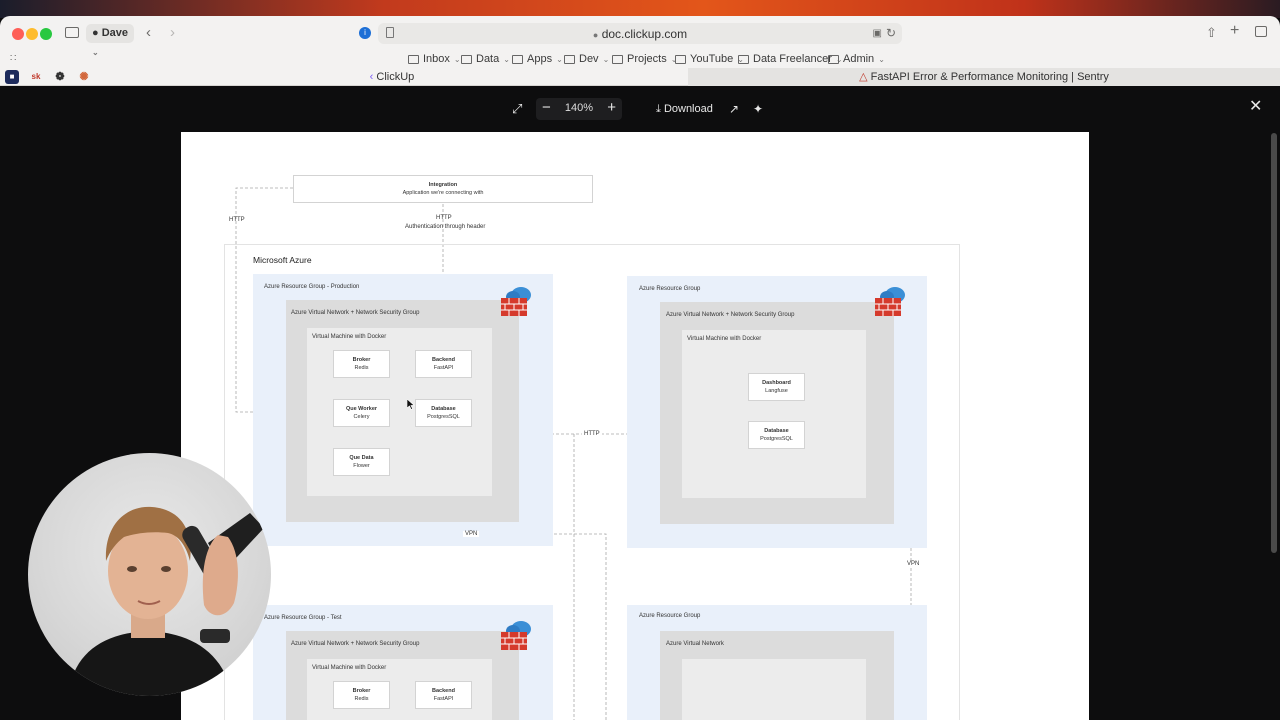 The height and width of the screenshot is (720, 1280). Describe the element at coordinates (443, 695) in the screenshot. I see `backend-test-node: Backend FastAPI` at that location.